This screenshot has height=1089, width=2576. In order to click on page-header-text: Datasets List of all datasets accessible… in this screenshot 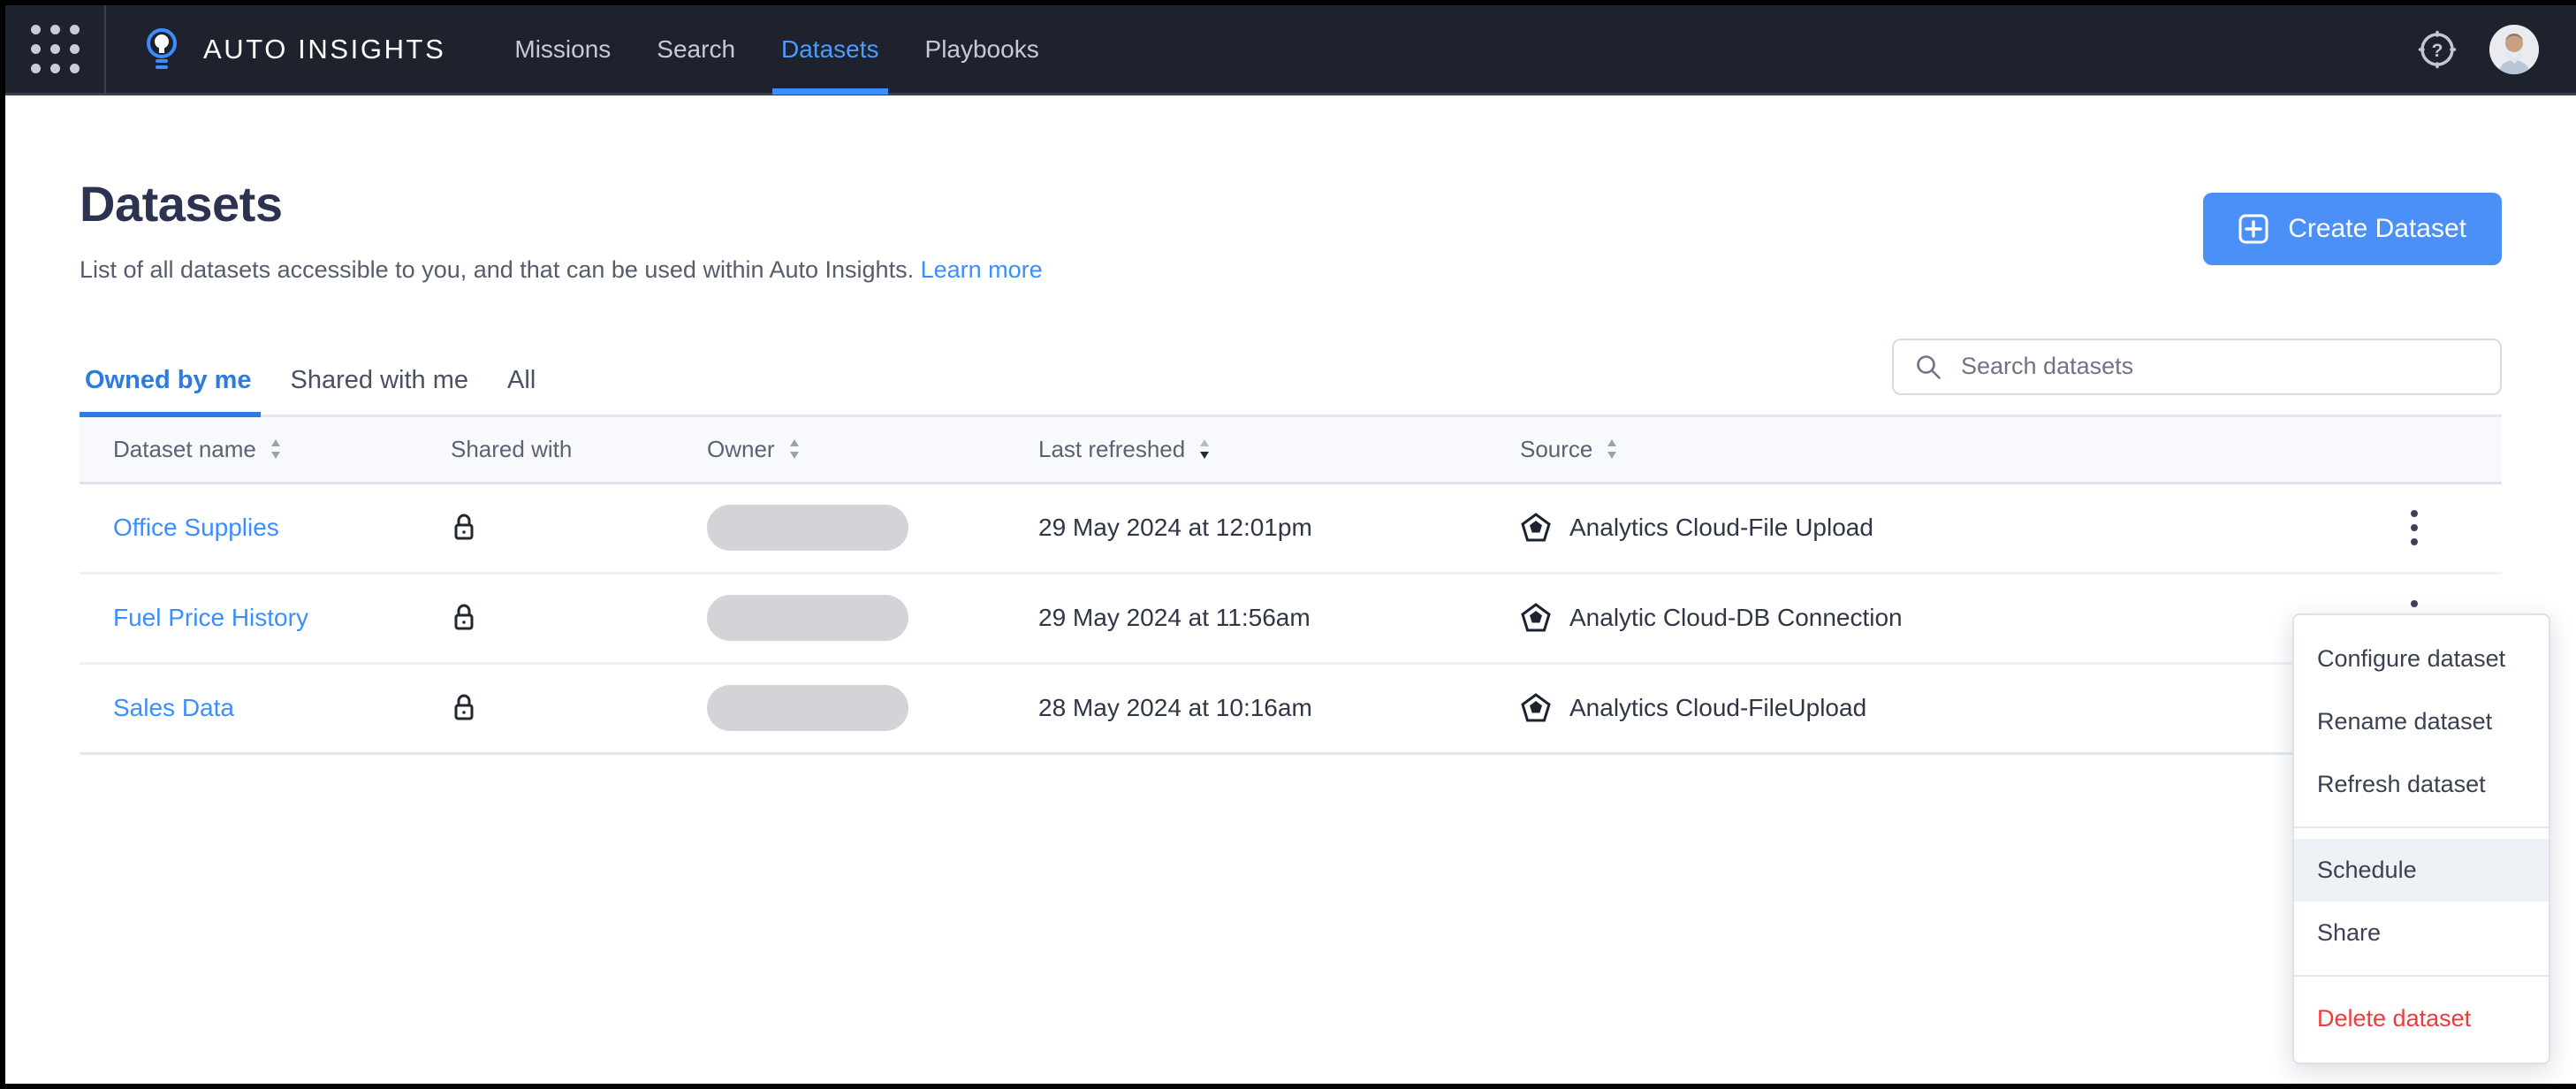, I will do `click(1141, 230)`.